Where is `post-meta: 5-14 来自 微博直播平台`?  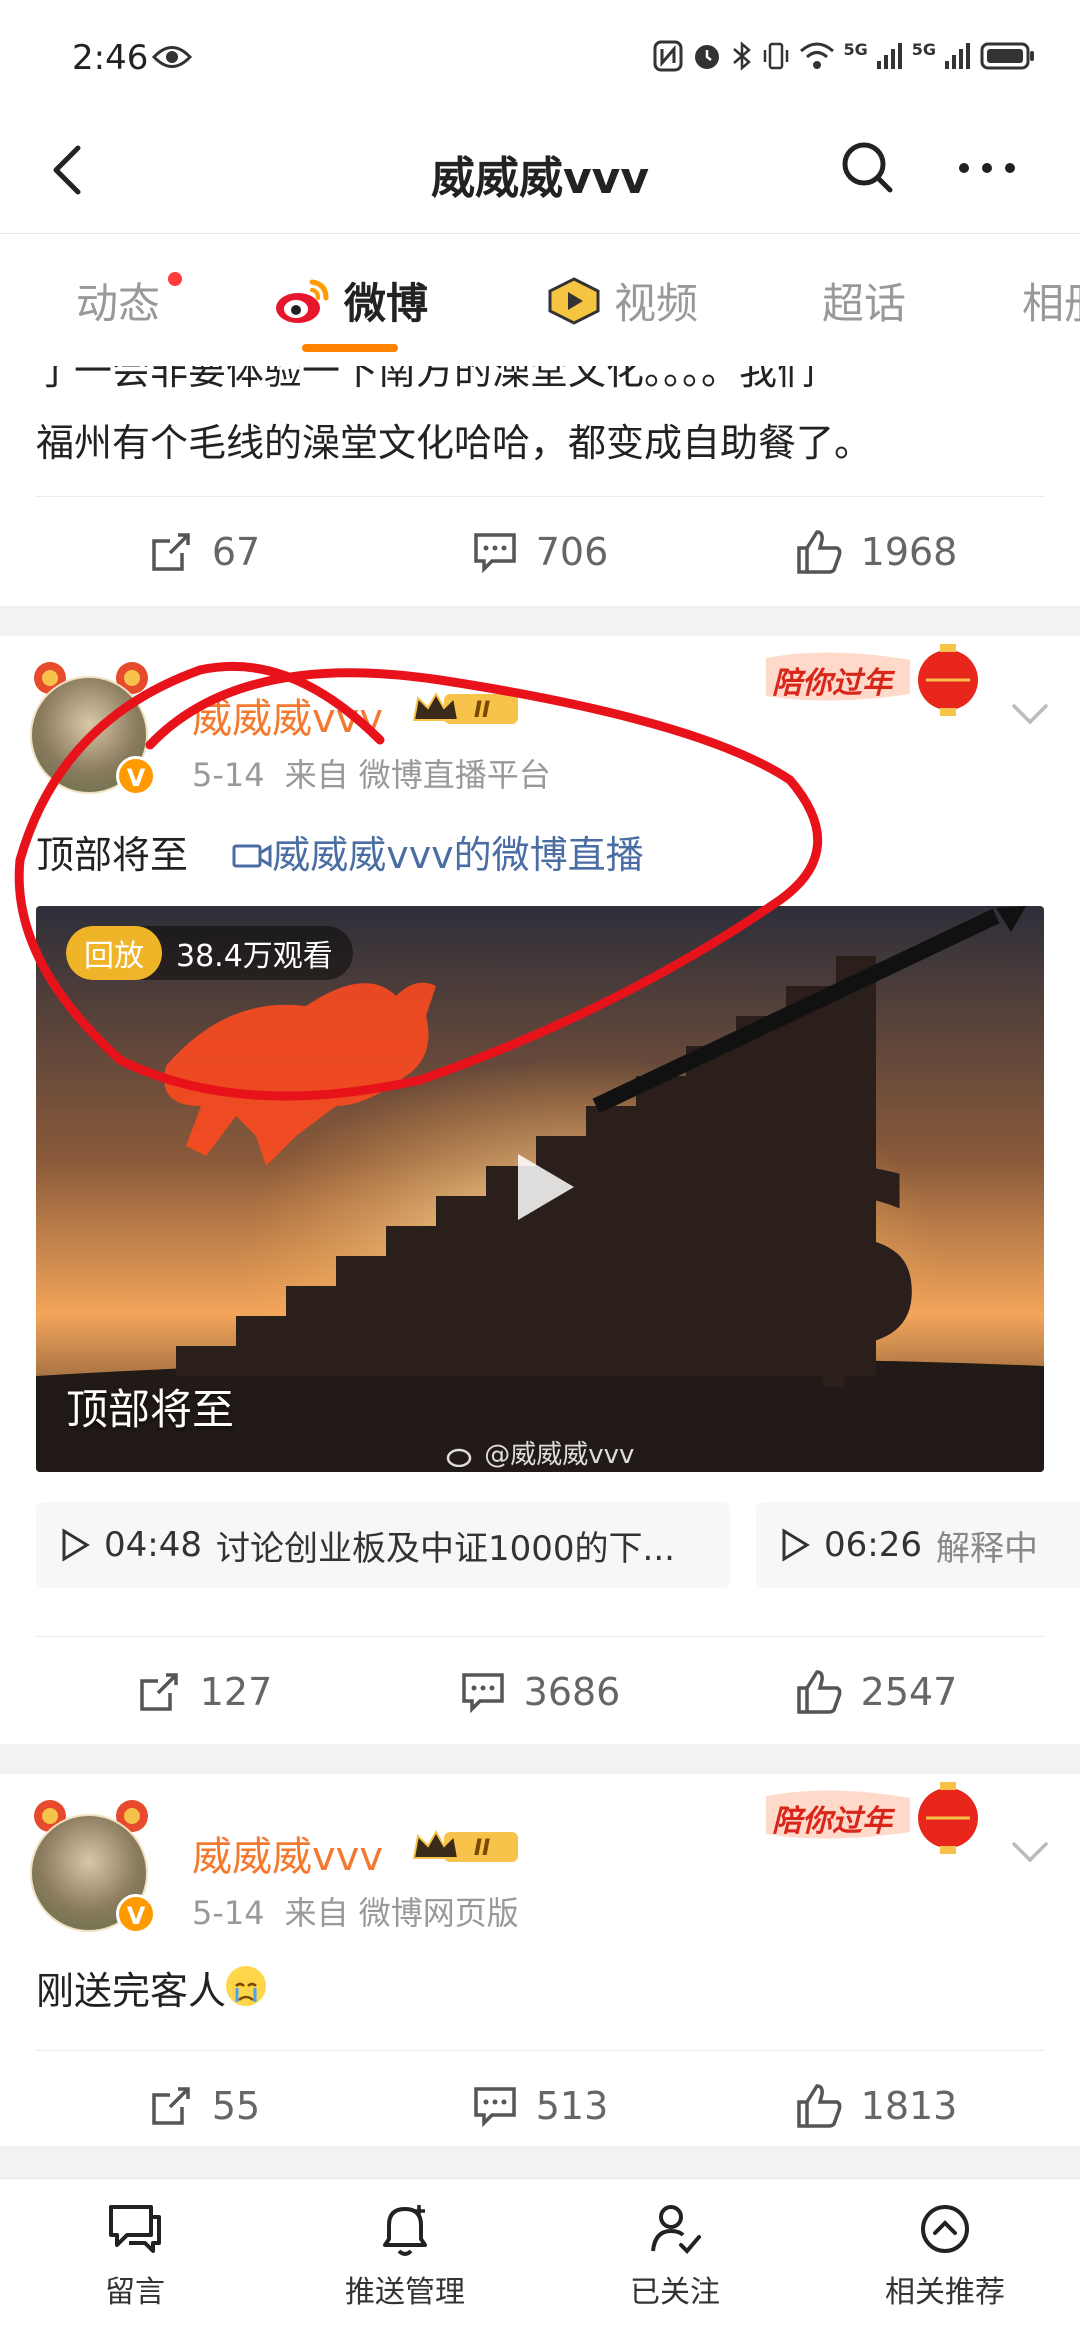 post-meta: 5-14 来自 微博直播平台 is located at coordinates (371, 773).